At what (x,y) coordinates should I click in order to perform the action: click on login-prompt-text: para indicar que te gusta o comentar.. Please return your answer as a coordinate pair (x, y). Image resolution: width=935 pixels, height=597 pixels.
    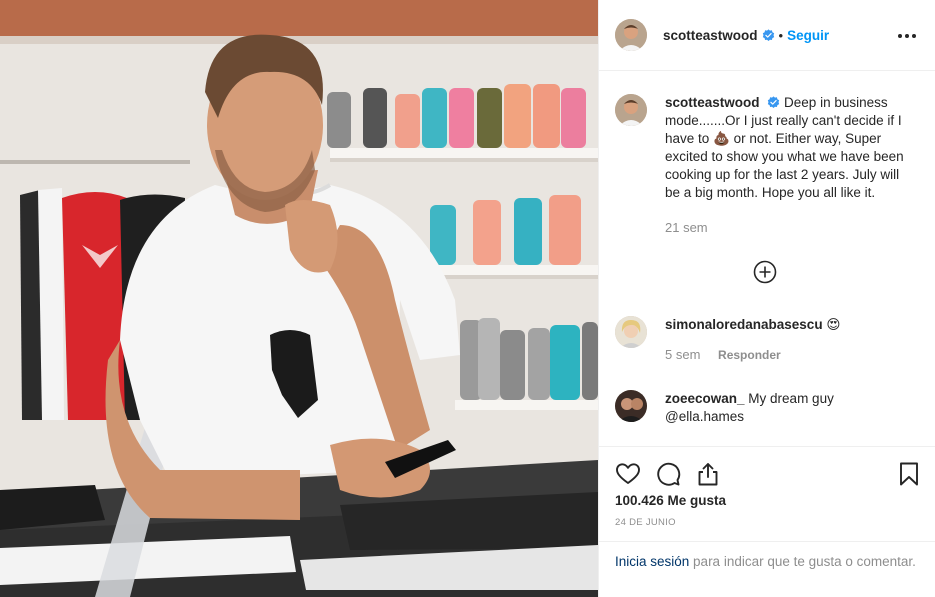
    Looking at the image, I should click on (802, 561).